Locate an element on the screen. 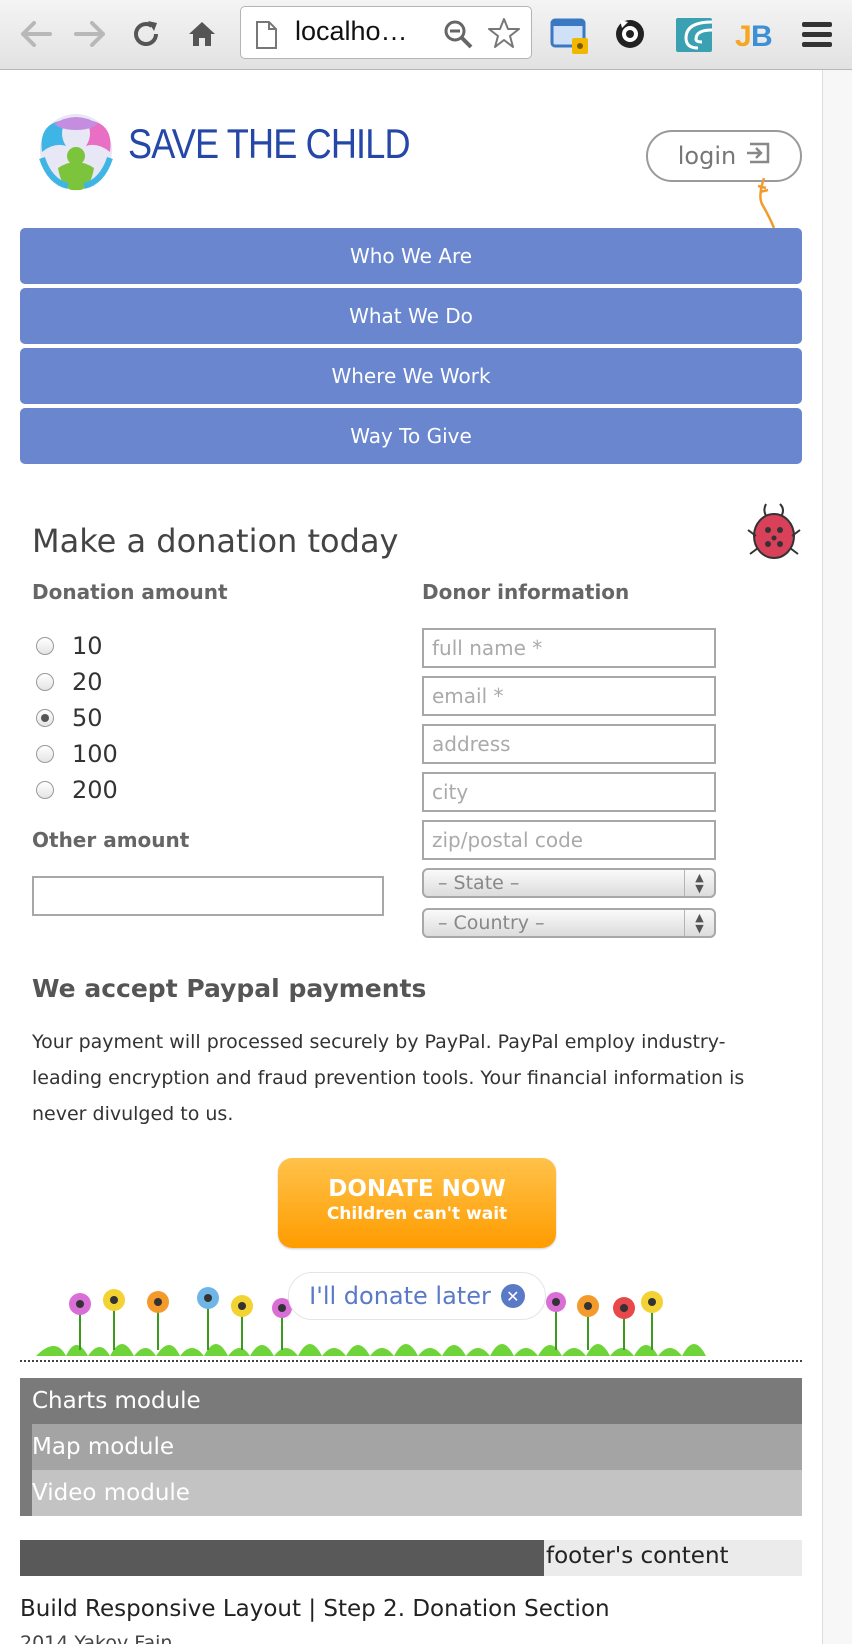 The image size is (852, 1644). amount-option: 200 is located at coordinates (77, 790).